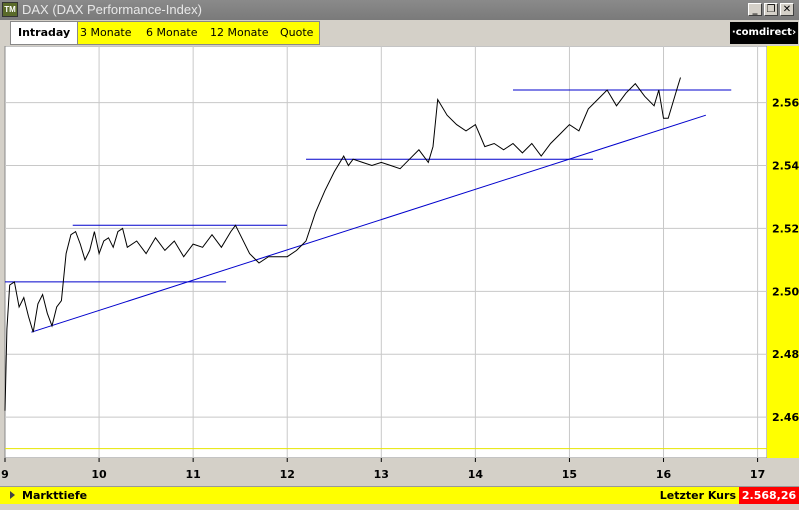  What do you see at coordinates (785, 354) in the screenshot?
I see `y-tick-label: 2.480` at bounding box center [785, 354].